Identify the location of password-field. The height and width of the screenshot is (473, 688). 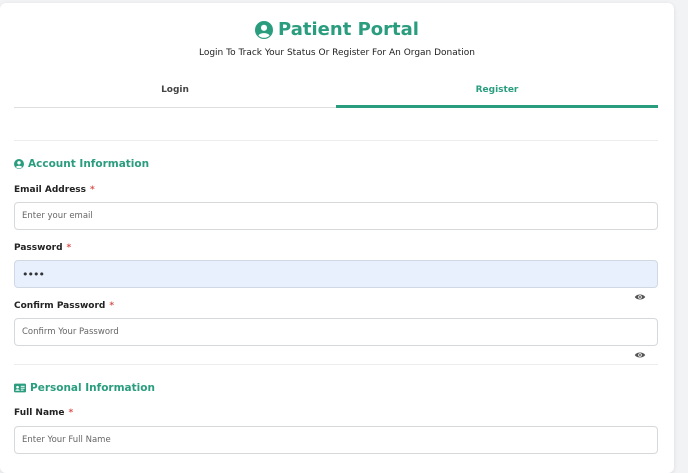
(336, 274).